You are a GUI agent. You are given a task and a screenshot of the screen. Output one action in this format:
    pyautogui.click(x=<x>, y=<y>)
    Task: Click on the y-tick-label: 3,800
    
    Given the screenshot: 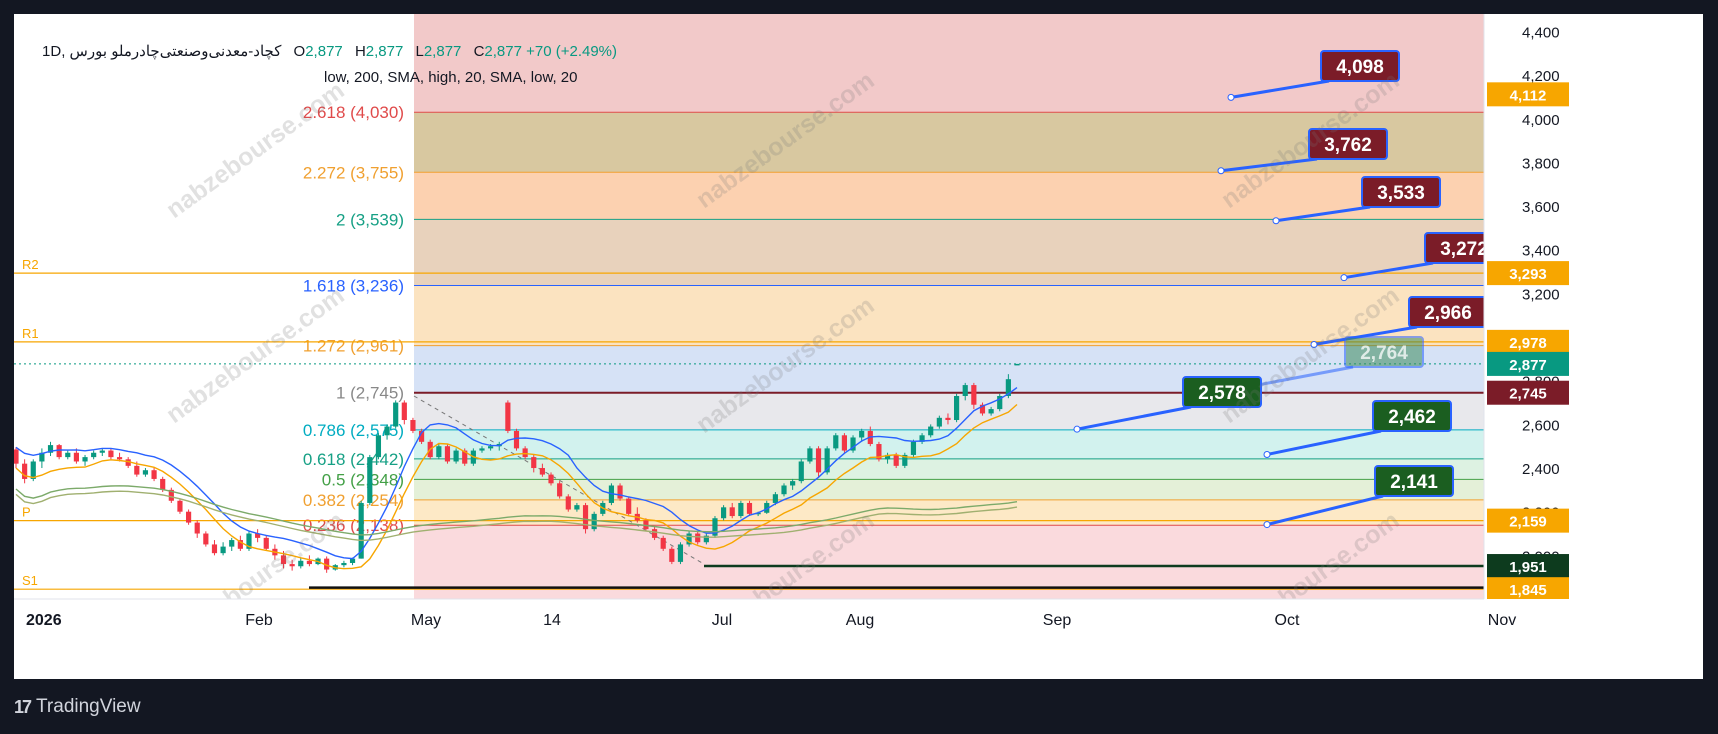 What is the action you would take?
    pyautogui.click(x=1541, y=163)
    